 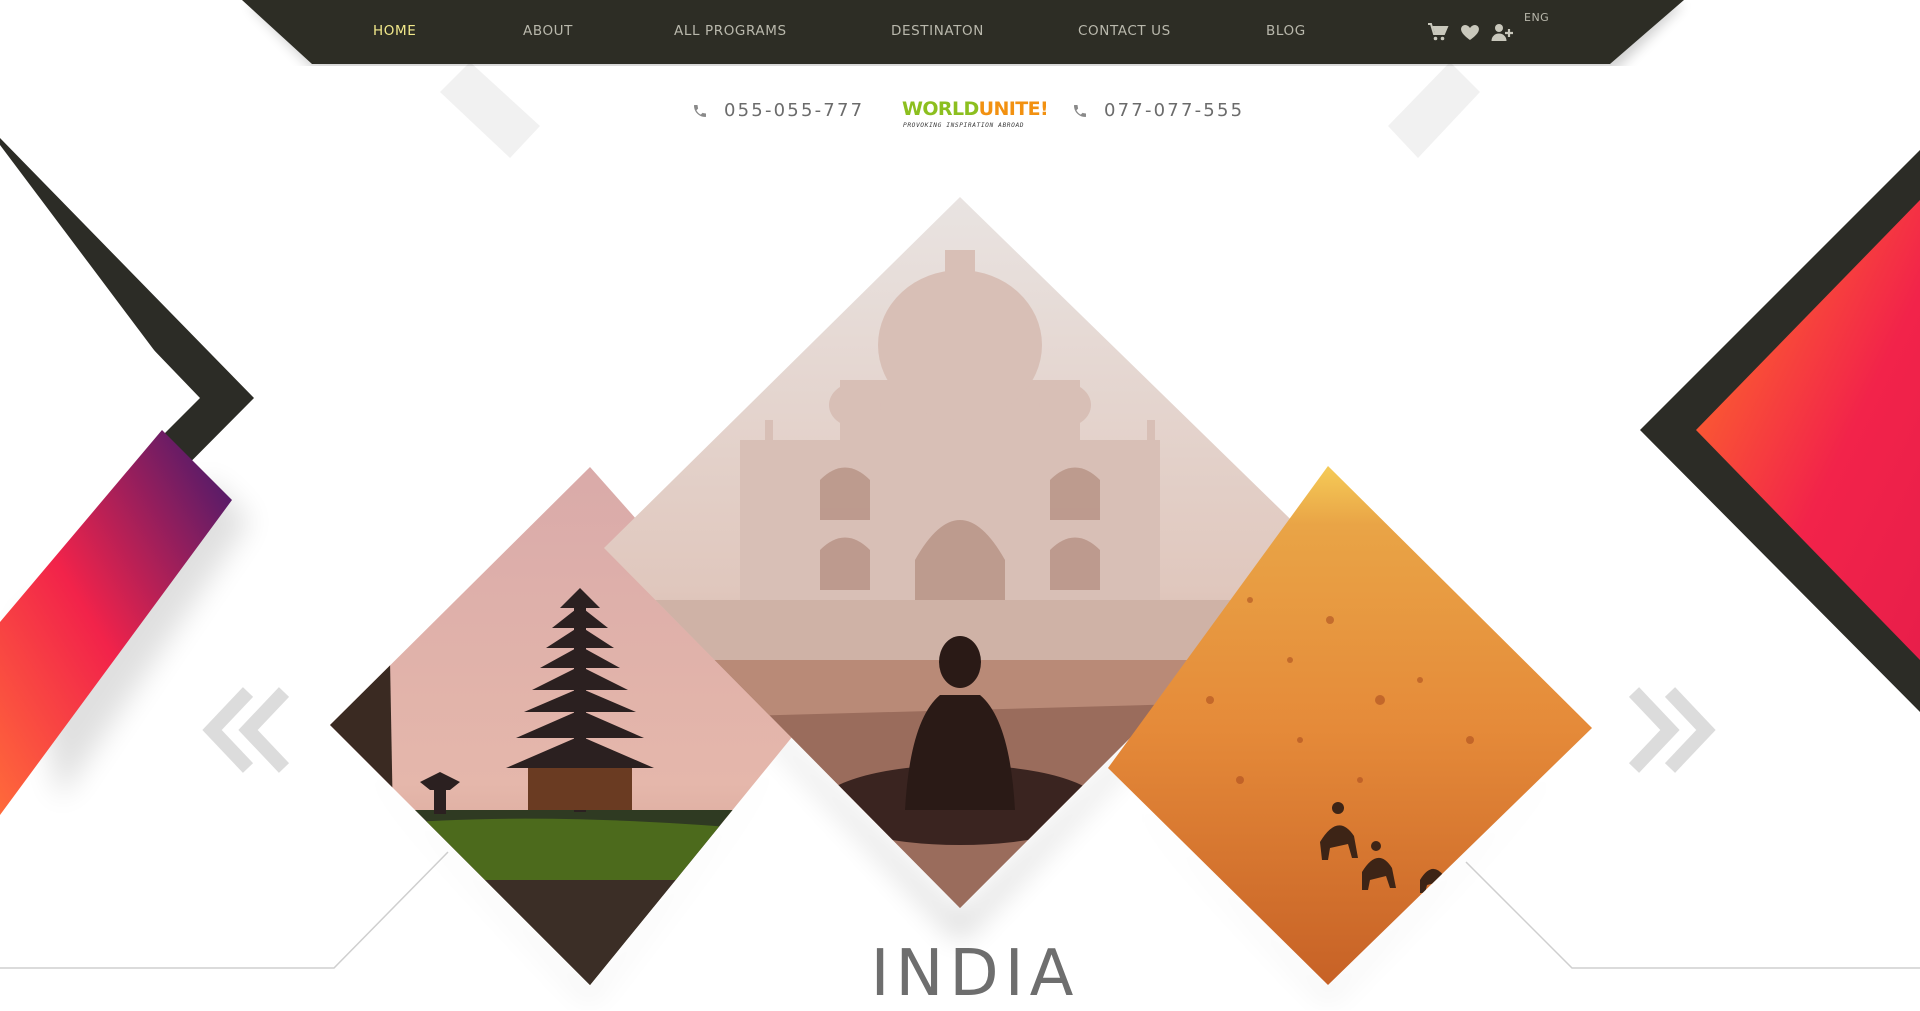 I want to click on double-chevron-right-icon, so click(x=1670, y=730).